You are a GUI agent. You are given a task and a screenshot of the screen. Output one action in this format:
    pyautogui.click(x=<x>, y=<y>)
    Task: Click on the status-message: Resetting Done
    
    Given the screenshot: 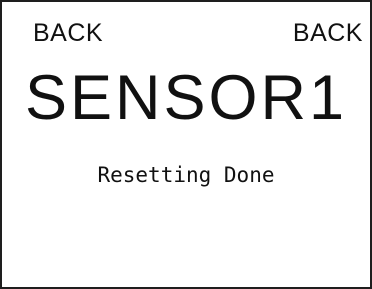 What is the action you would take?
    pyautogui.click(x=186, y=175)
    